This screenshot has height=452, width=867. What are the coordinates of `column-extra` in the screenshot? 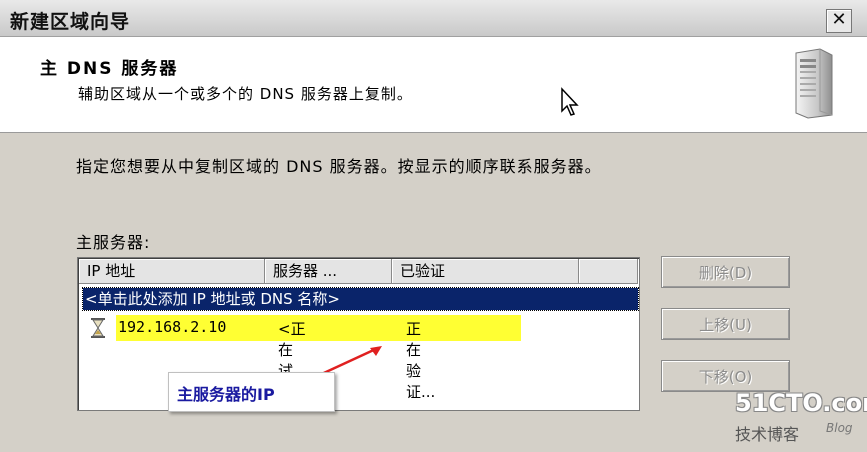 It's located at (608, 271).